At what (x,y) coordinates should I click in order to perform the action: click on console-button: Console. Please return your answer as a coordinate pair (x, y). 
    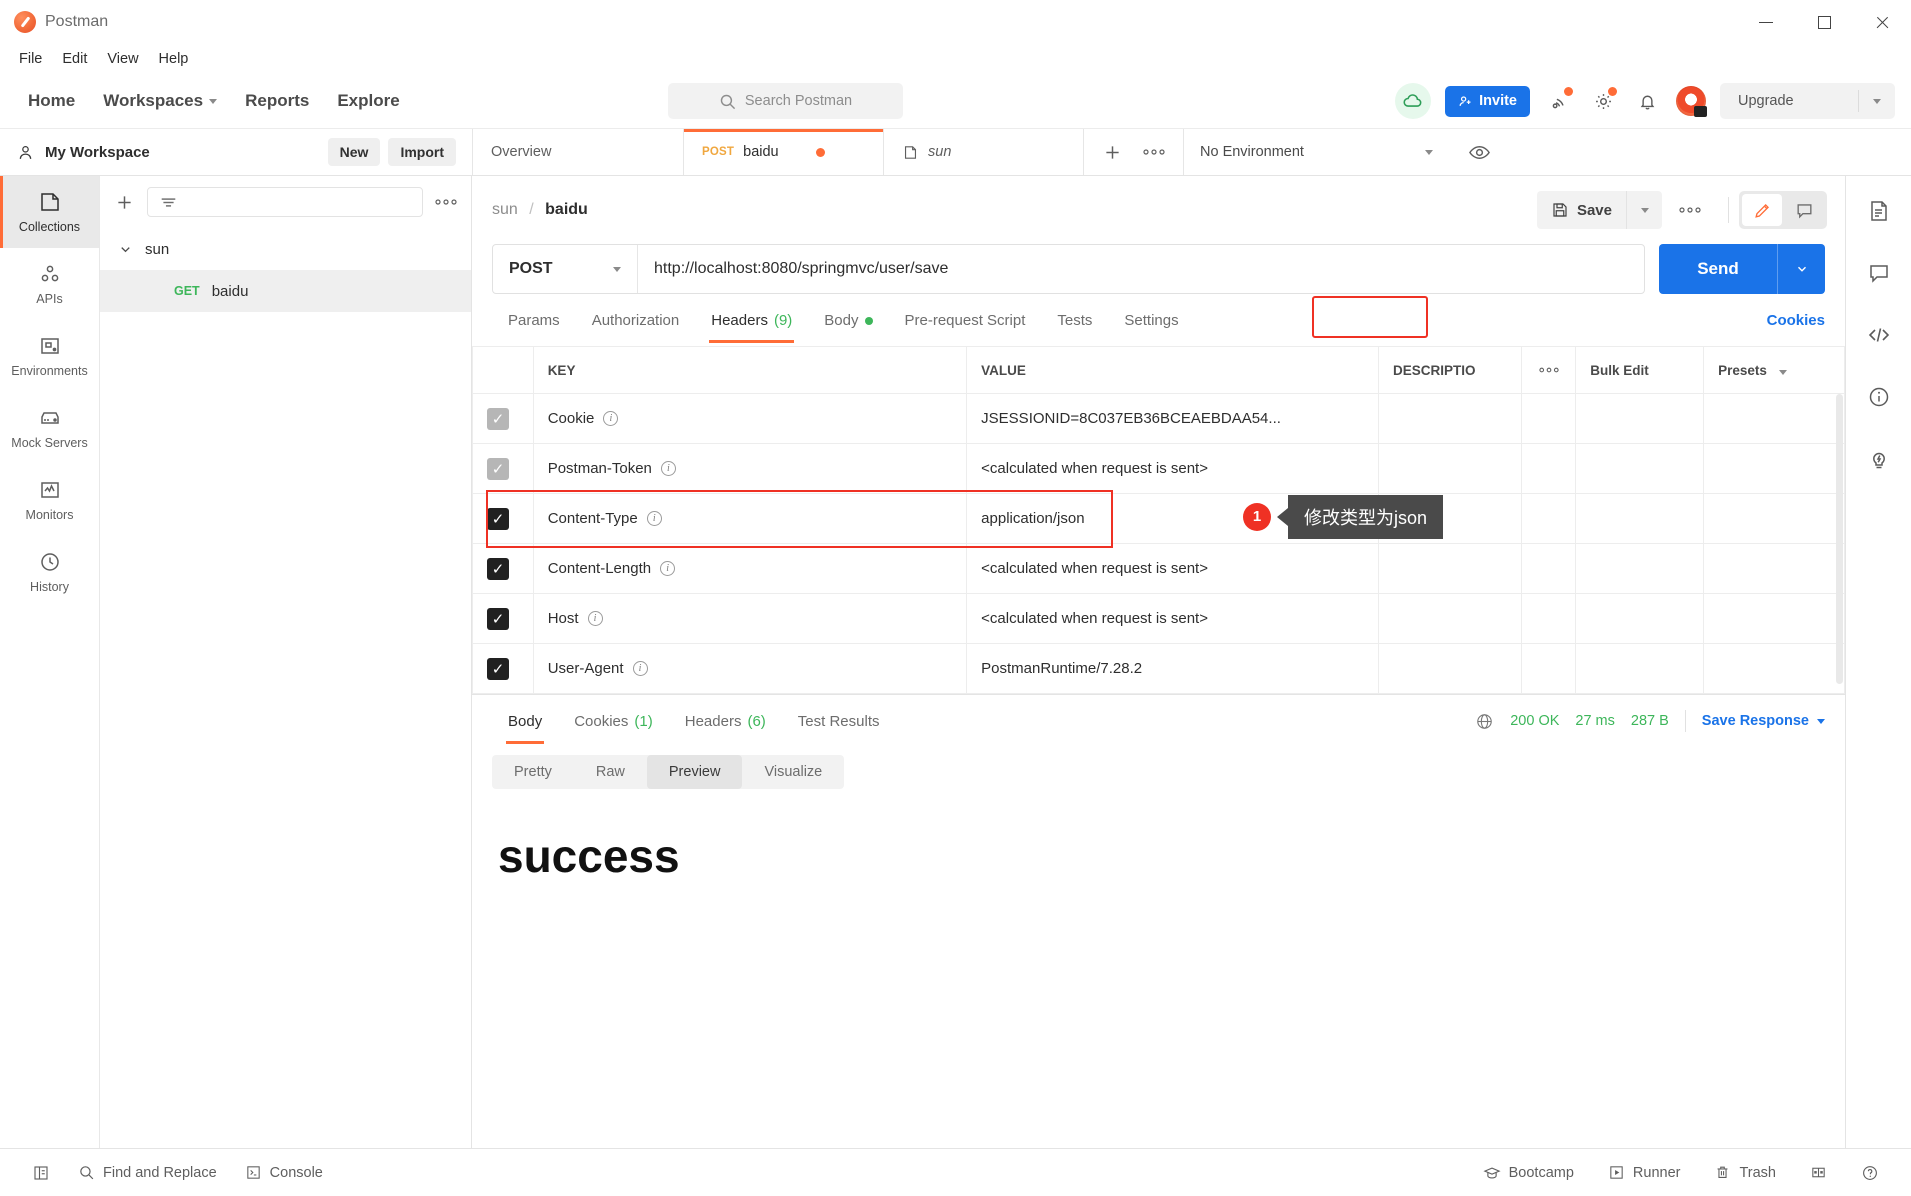
    Looking at the image, I should click on (284, 1172).